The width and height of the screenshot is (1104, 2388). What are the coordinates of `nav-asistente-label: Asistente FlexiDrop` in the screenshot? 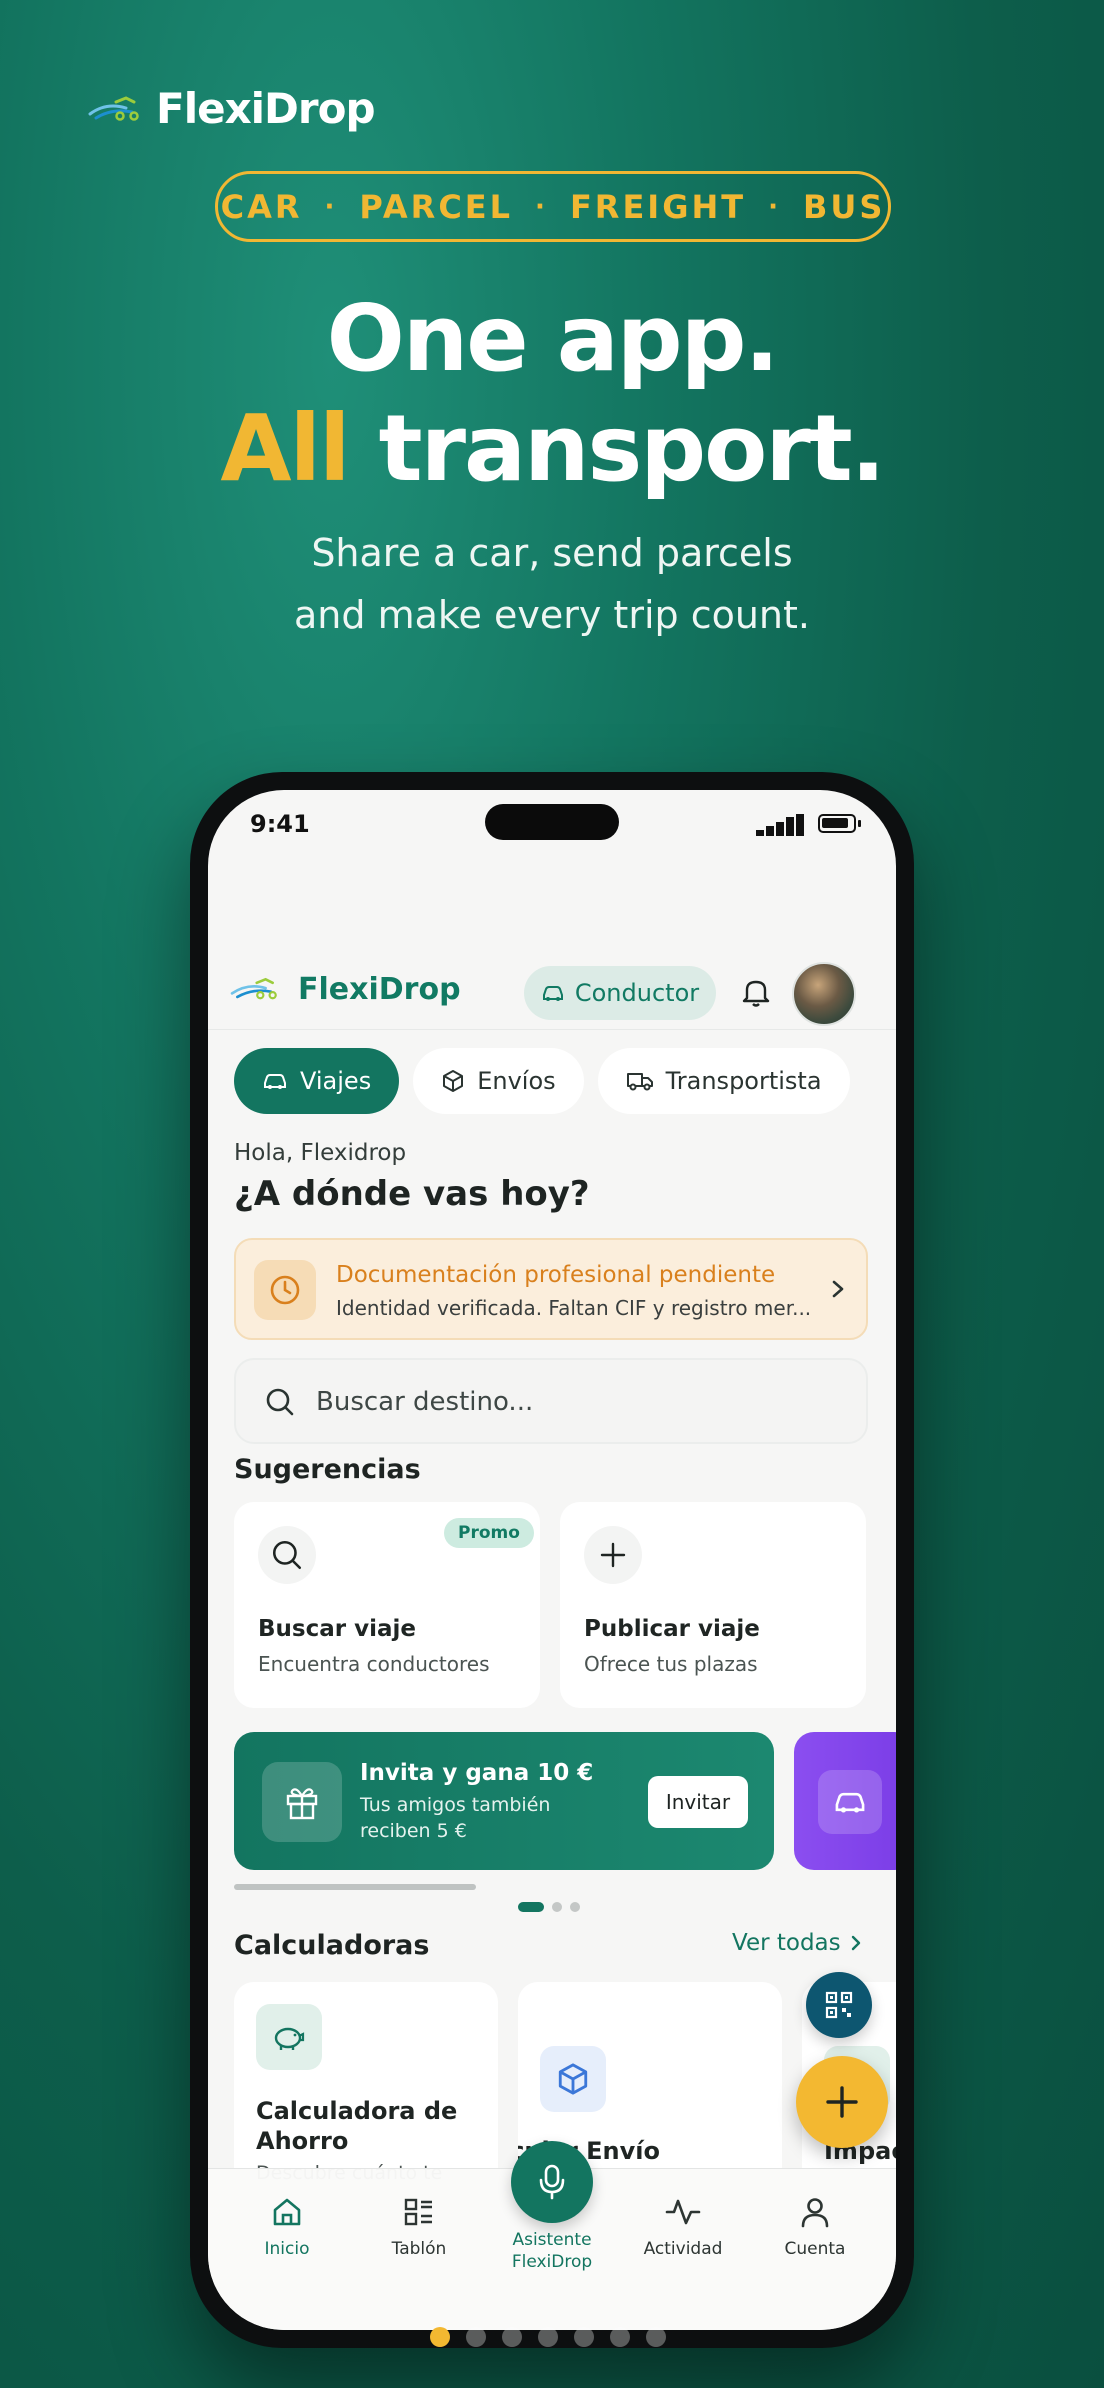 It's located at (552, 2251).